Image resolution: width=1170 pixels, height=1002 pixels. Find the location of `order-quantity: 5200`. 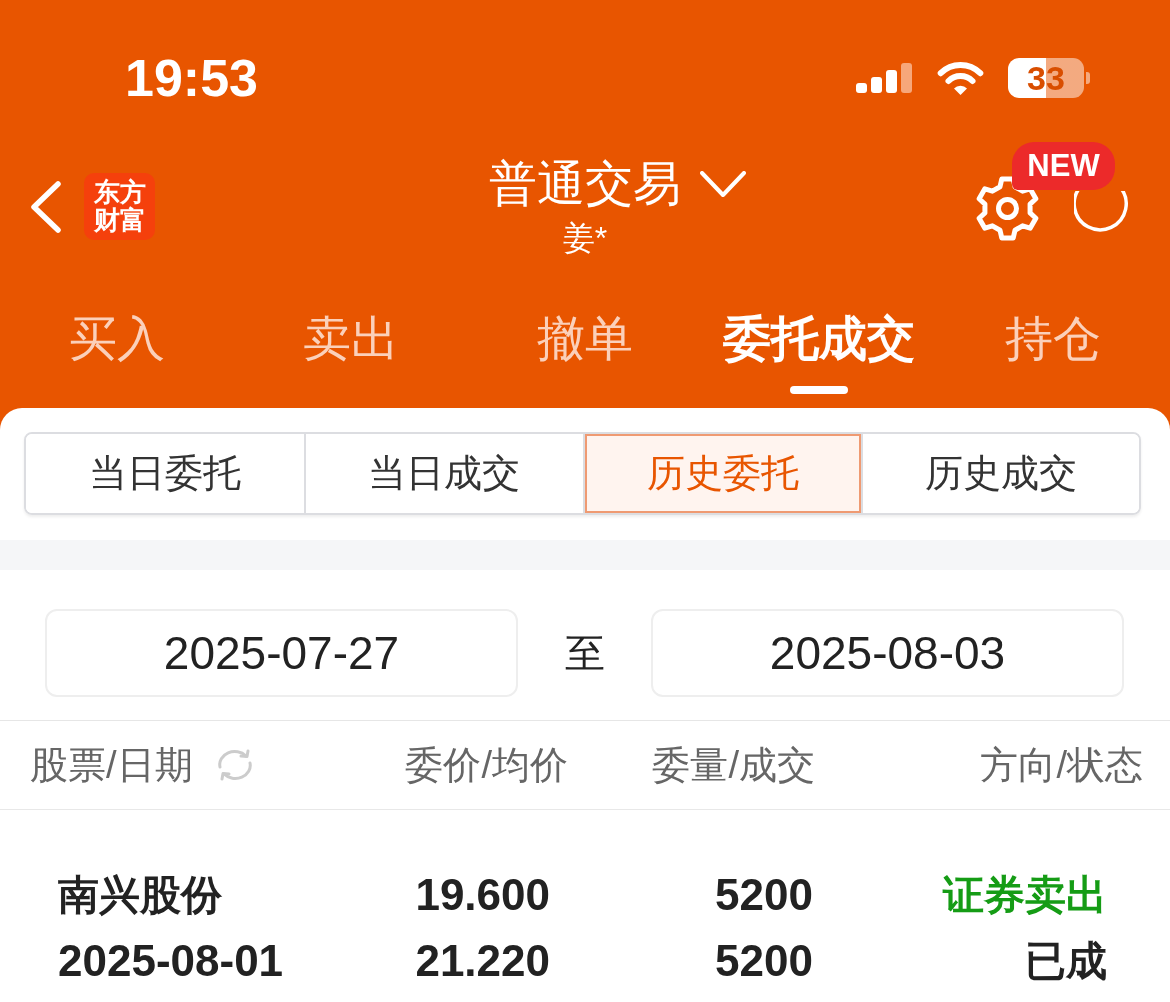

order-quantity: 5200 is located at coordinates (764, 895).